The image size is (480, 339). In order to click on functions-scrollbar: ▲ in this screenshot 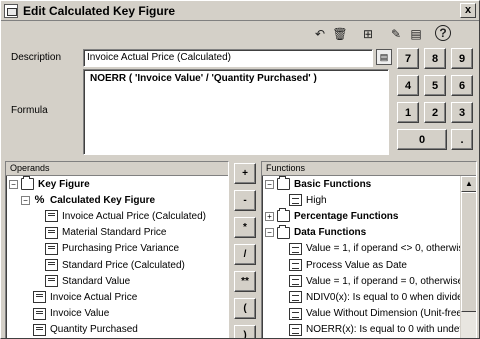, I will do `click(468, 257)`.